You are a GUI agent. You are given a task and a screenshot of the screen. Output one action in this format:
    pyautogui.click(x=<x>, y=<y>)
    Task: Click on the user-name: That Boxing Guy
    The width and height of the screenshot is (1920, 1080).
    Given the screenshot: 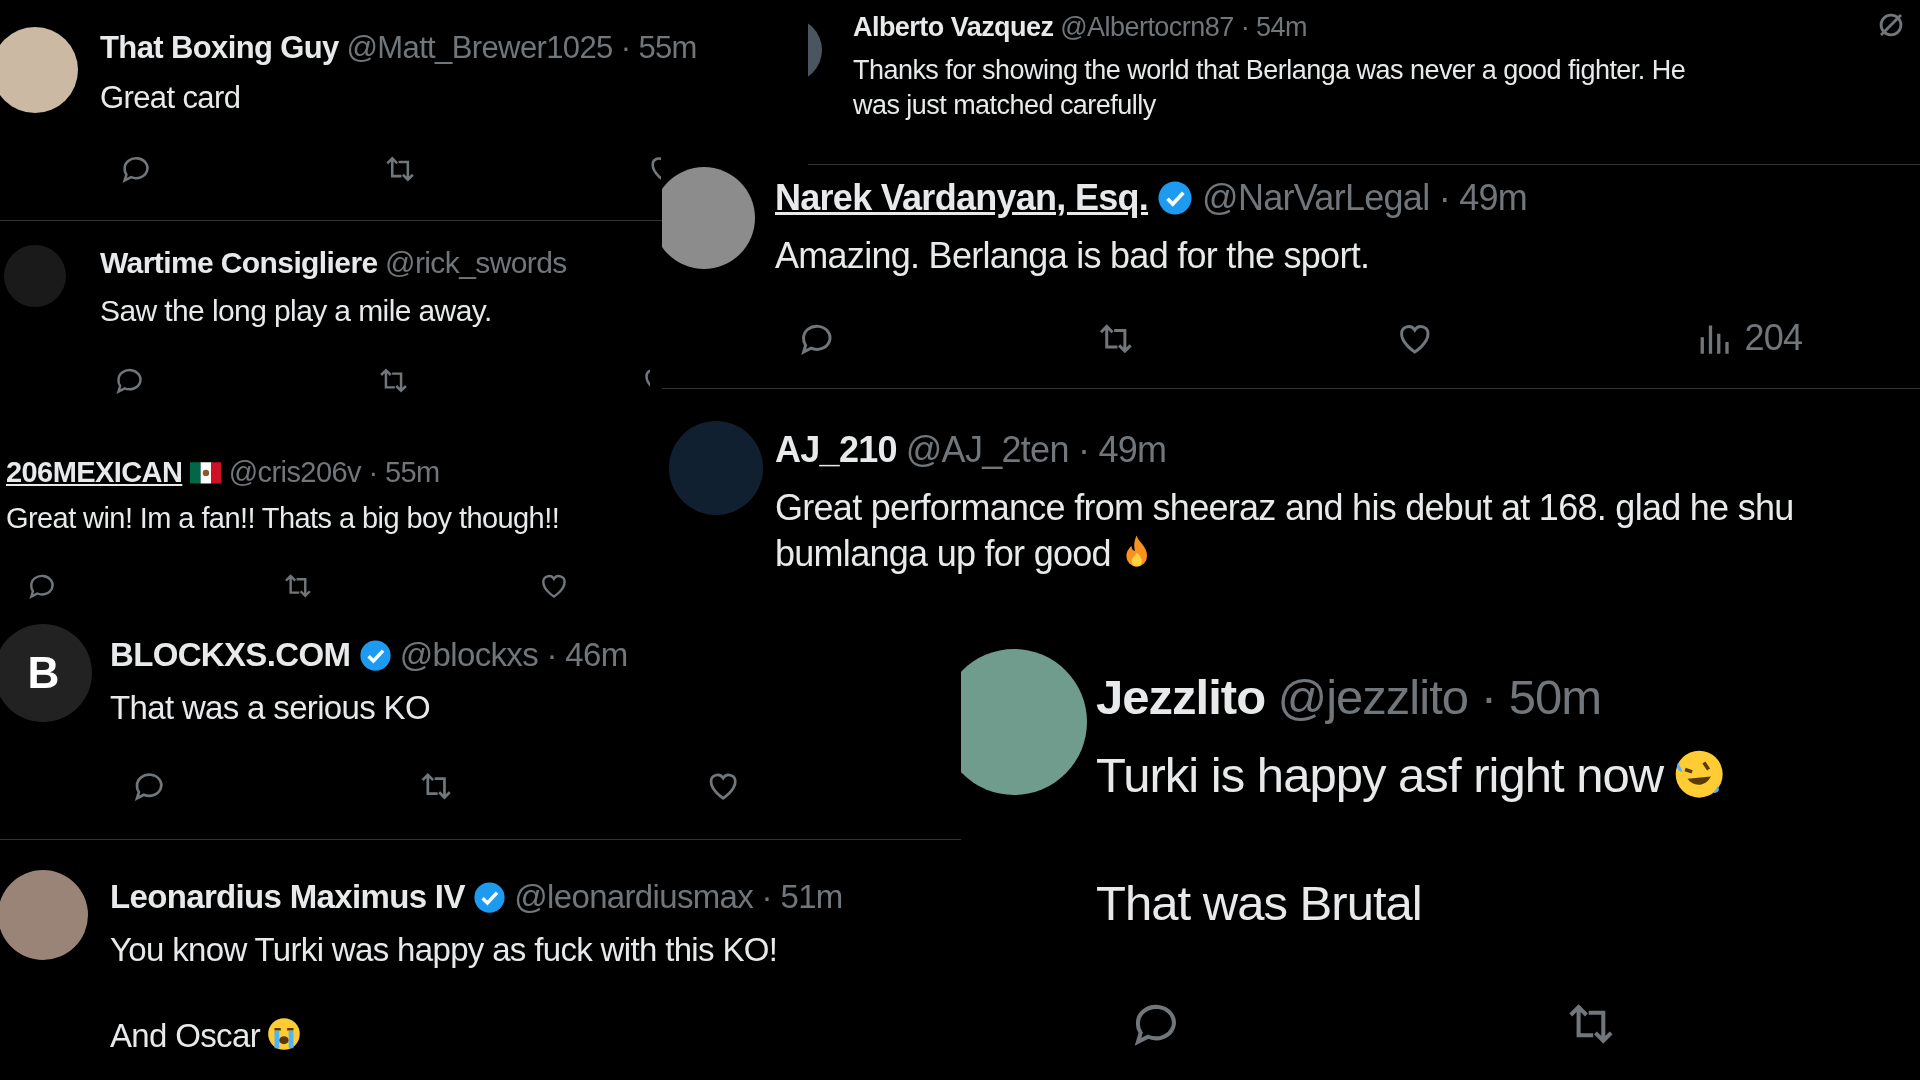 What is the action you would take?
    pyautogui.click(x=219, y=48)
    